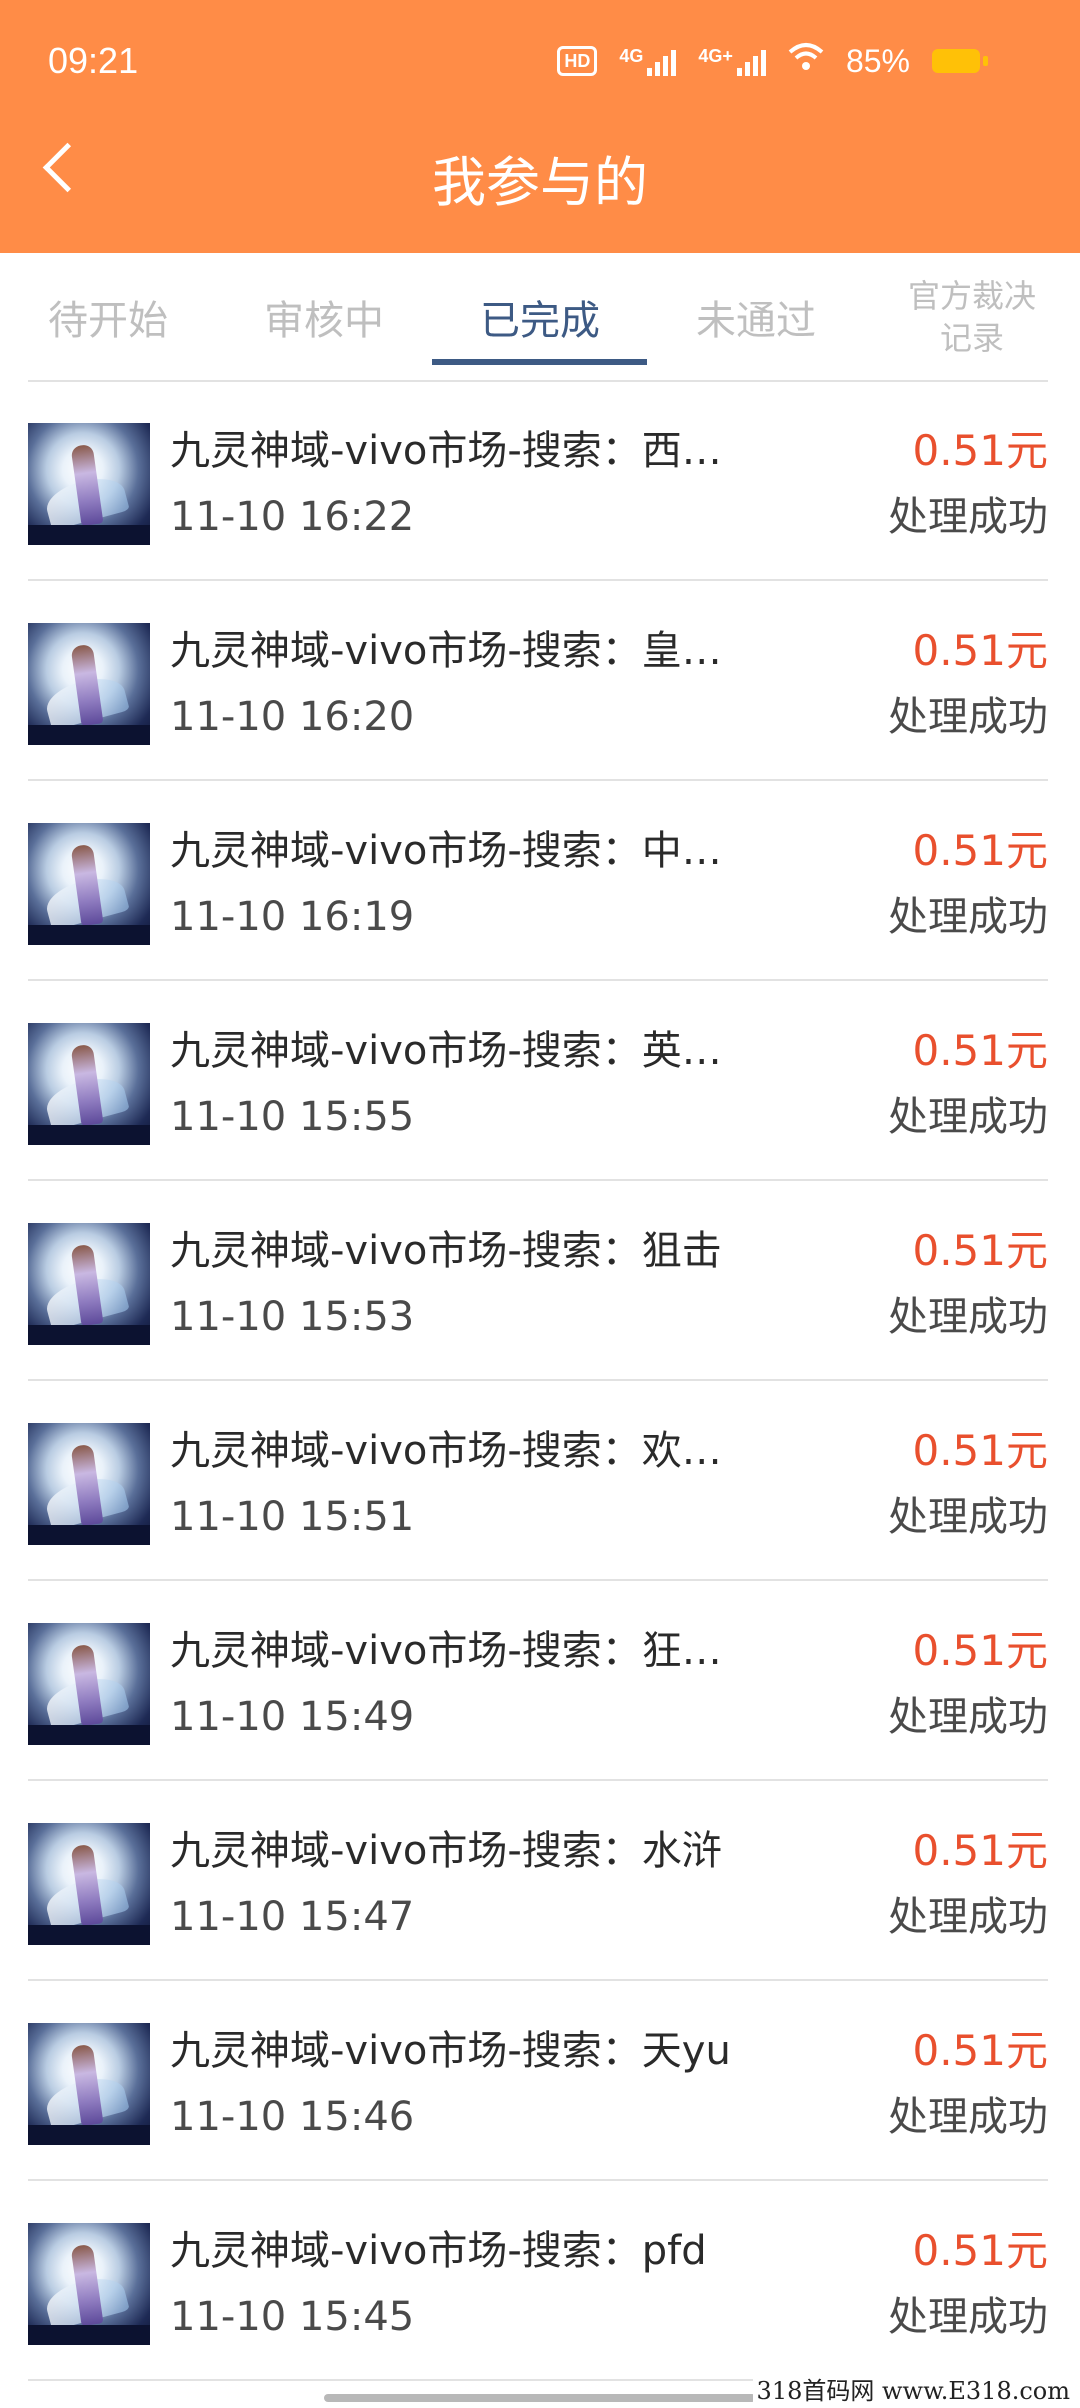 The width and height of the screenshot is (1080, 2408). I want to click on item-time: 11-10 16:19, so click(292, 917).